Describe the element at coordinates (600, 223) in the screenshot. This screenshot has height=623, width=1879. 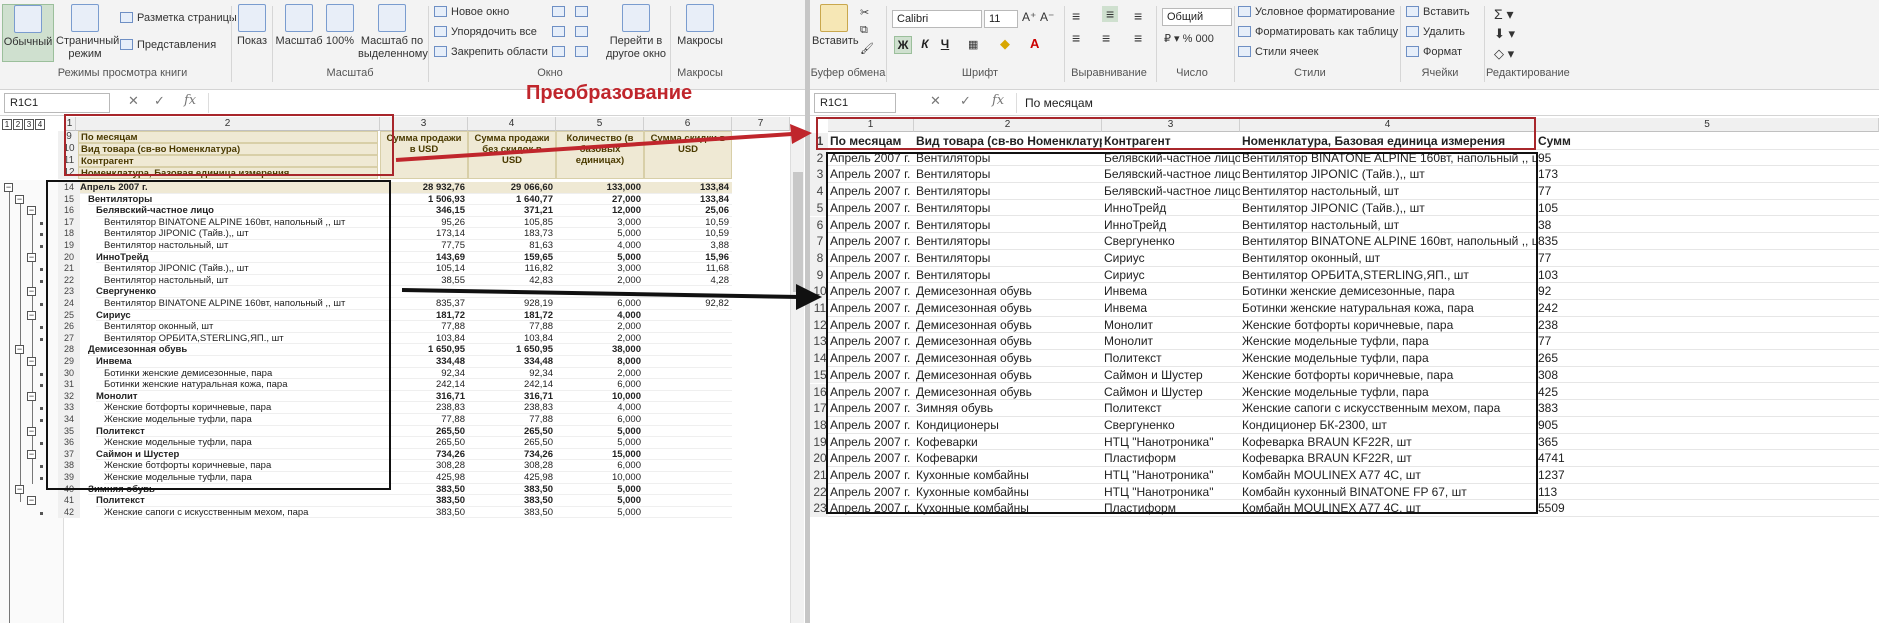
I see `value-cell: 3,000` at that location.